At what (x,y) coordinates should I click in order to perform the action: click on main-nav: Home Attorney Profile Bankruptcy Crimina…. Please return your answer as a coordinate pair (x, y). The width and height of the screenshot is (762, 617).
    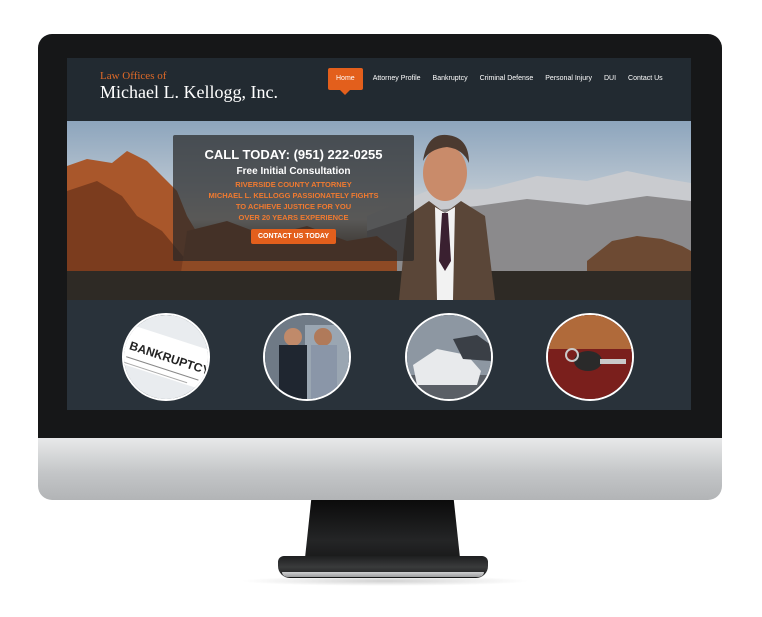
    Looking at the image, I should click on (498, 81).